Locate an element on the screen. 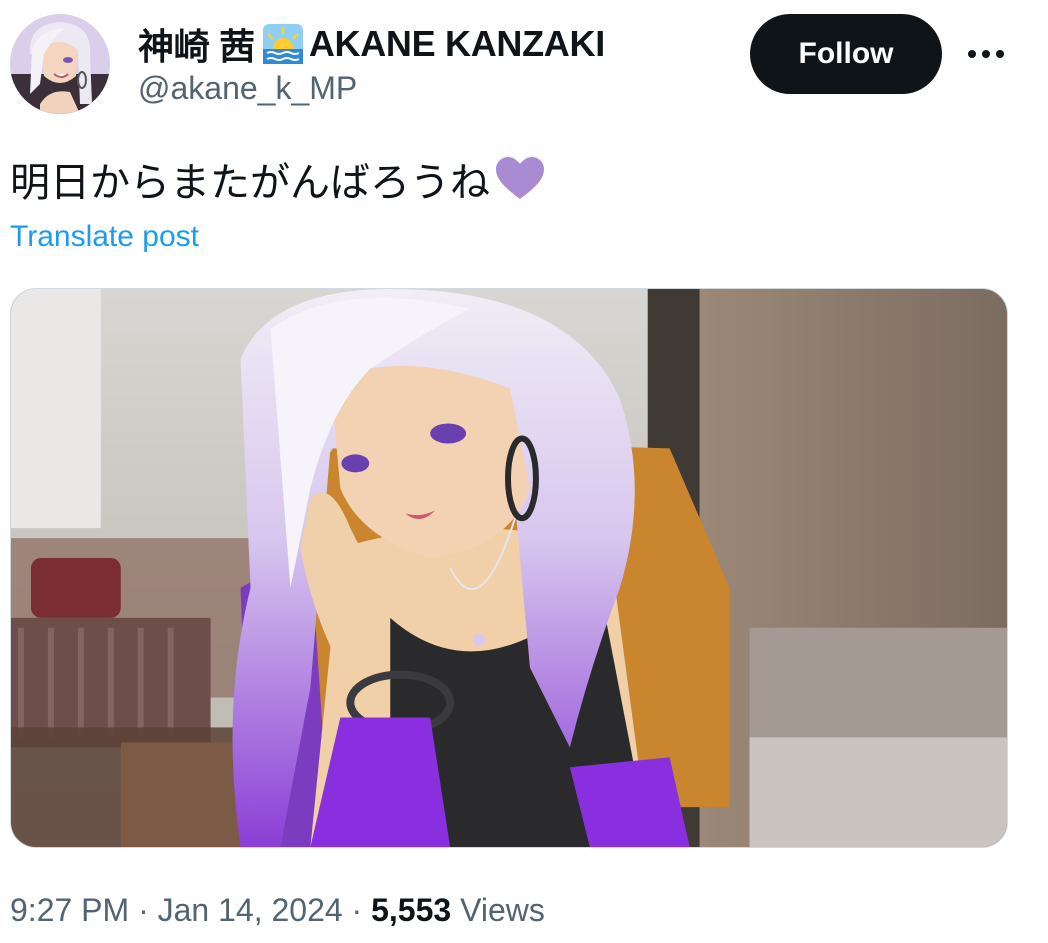  more-options-button is located at coordinates (986, 54).